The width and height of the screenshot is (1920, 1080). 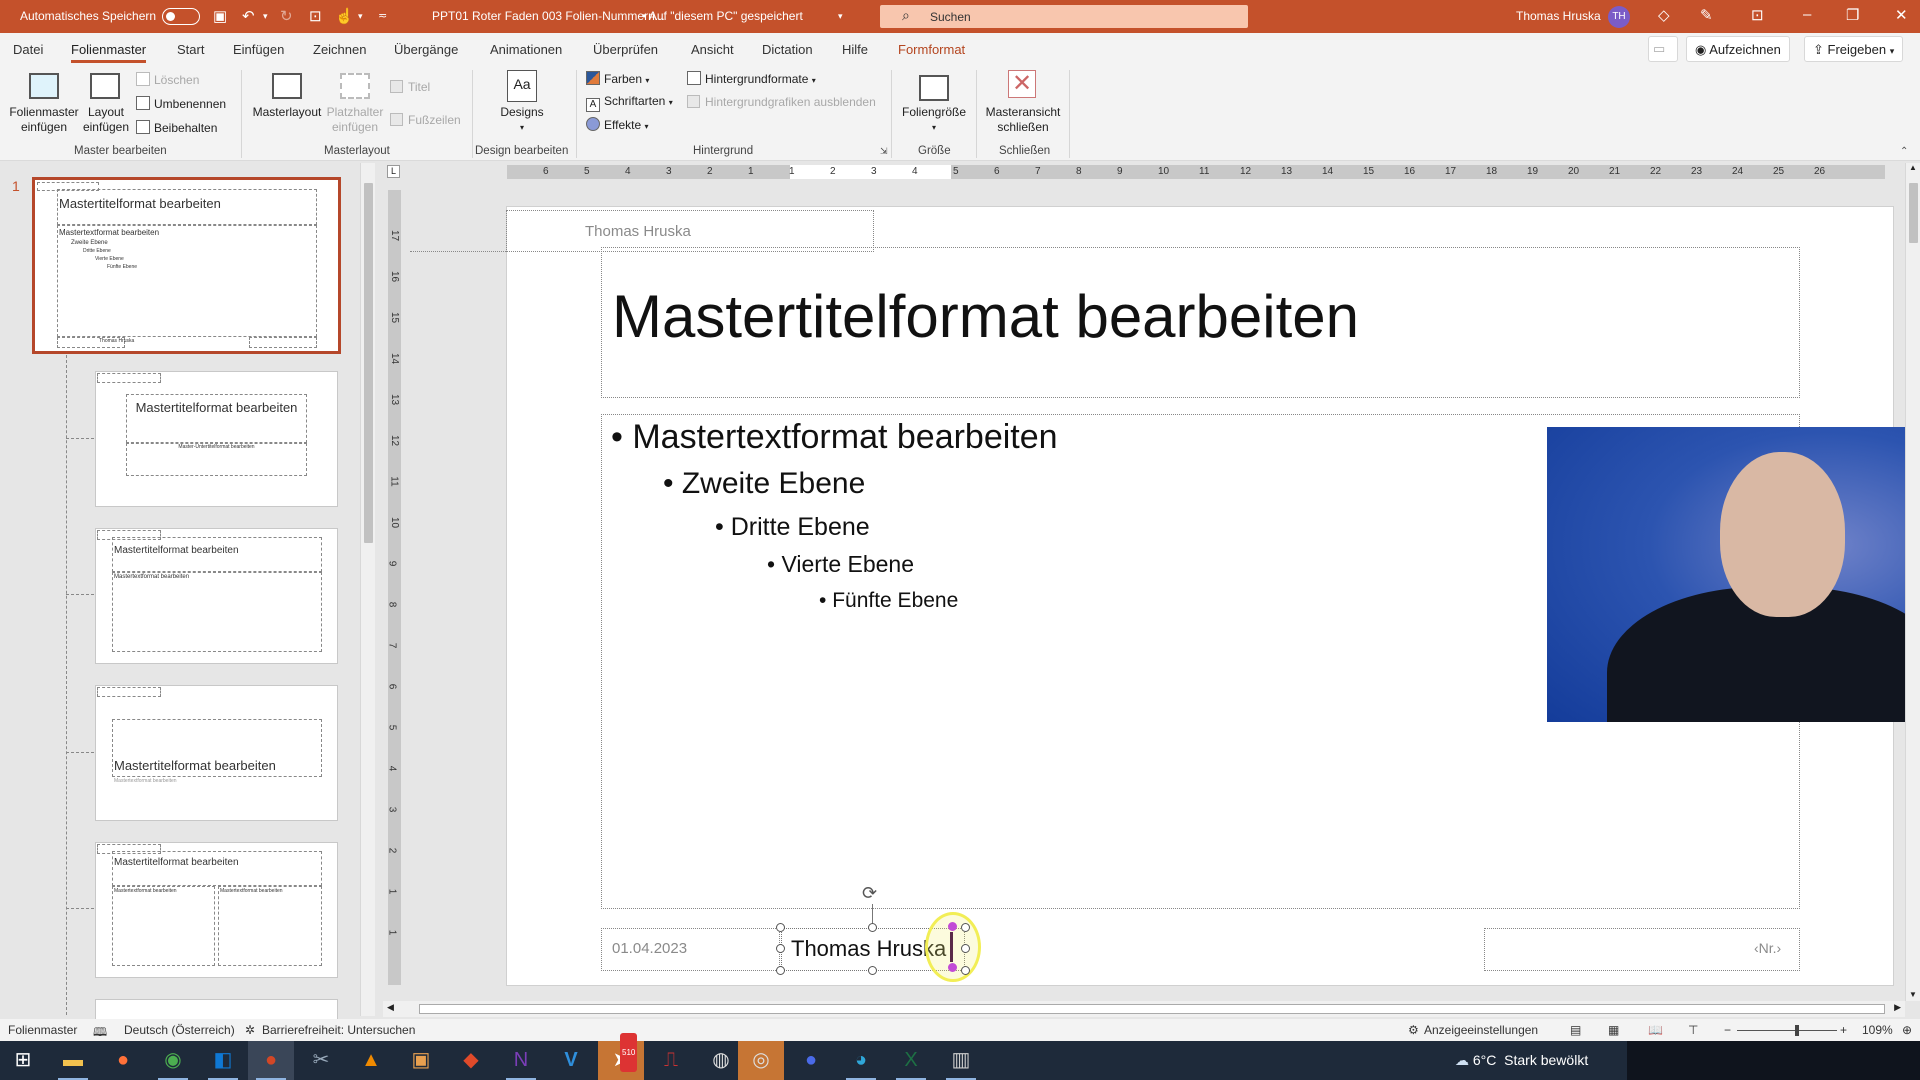 What do you see at coordinates (952, 926) in the screenshot?
I see `selection-handle` at bounding box center [952, 926].